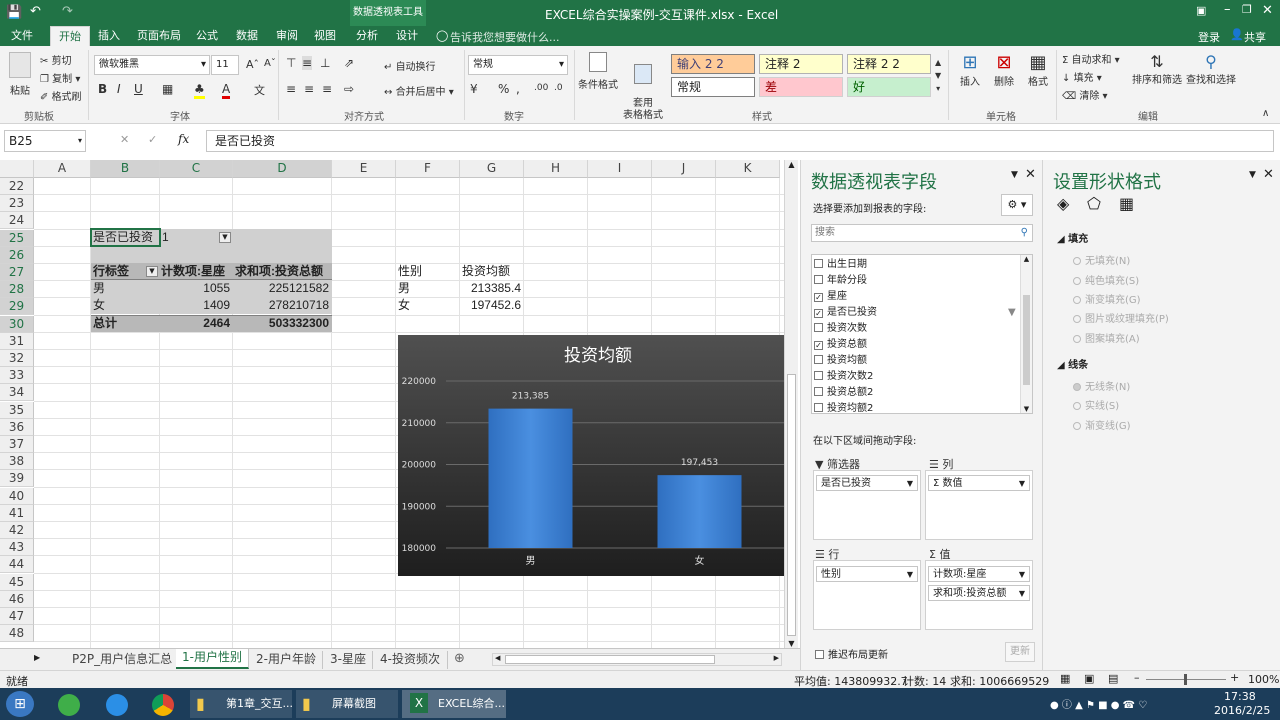  Describe the element at coordinates (17, 204) in the screenshot. I see `row-header: 23` at that location.